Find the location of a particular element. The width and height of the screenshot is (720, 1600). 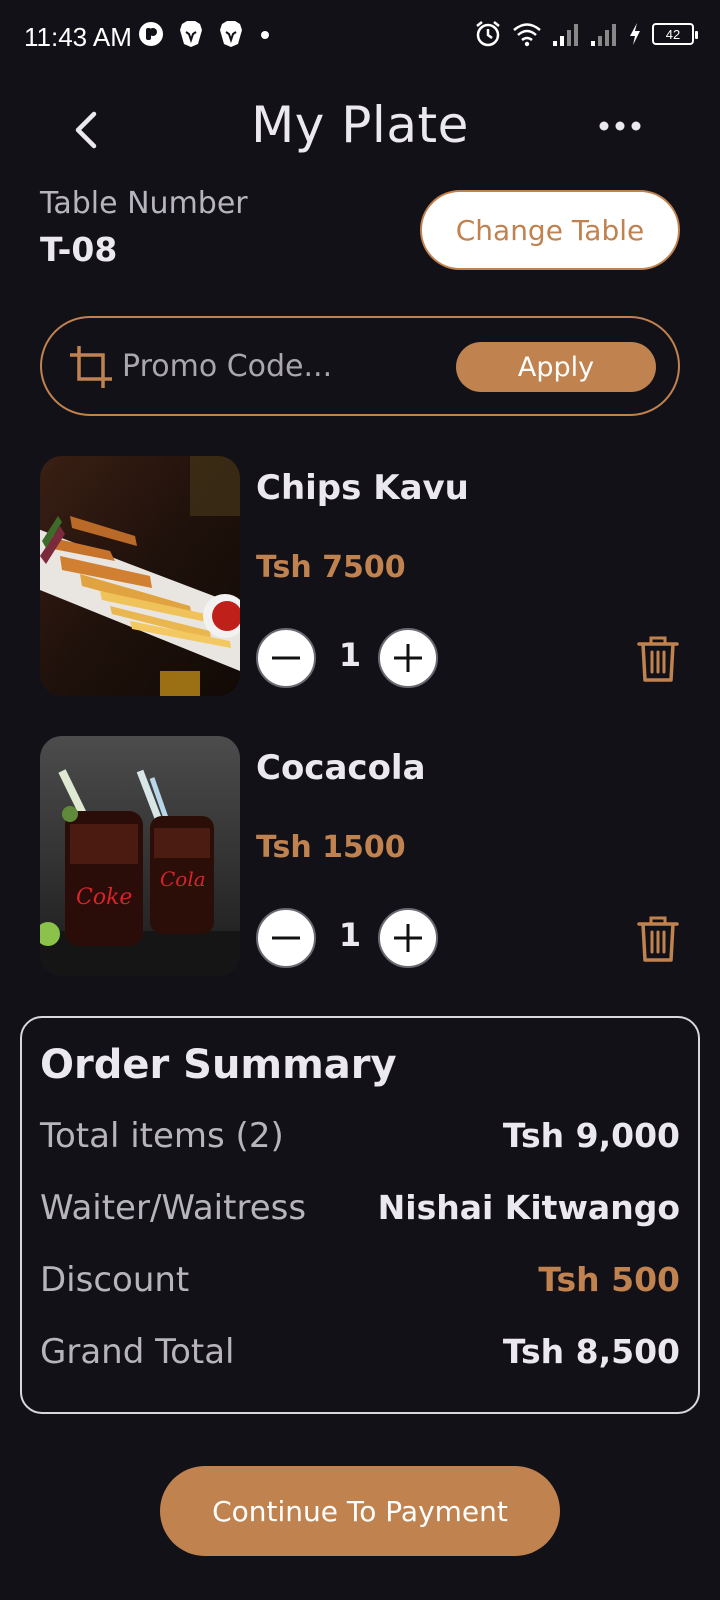

continue-to-payment-button: Continue To Payment is located at coordinates (360, 1511).